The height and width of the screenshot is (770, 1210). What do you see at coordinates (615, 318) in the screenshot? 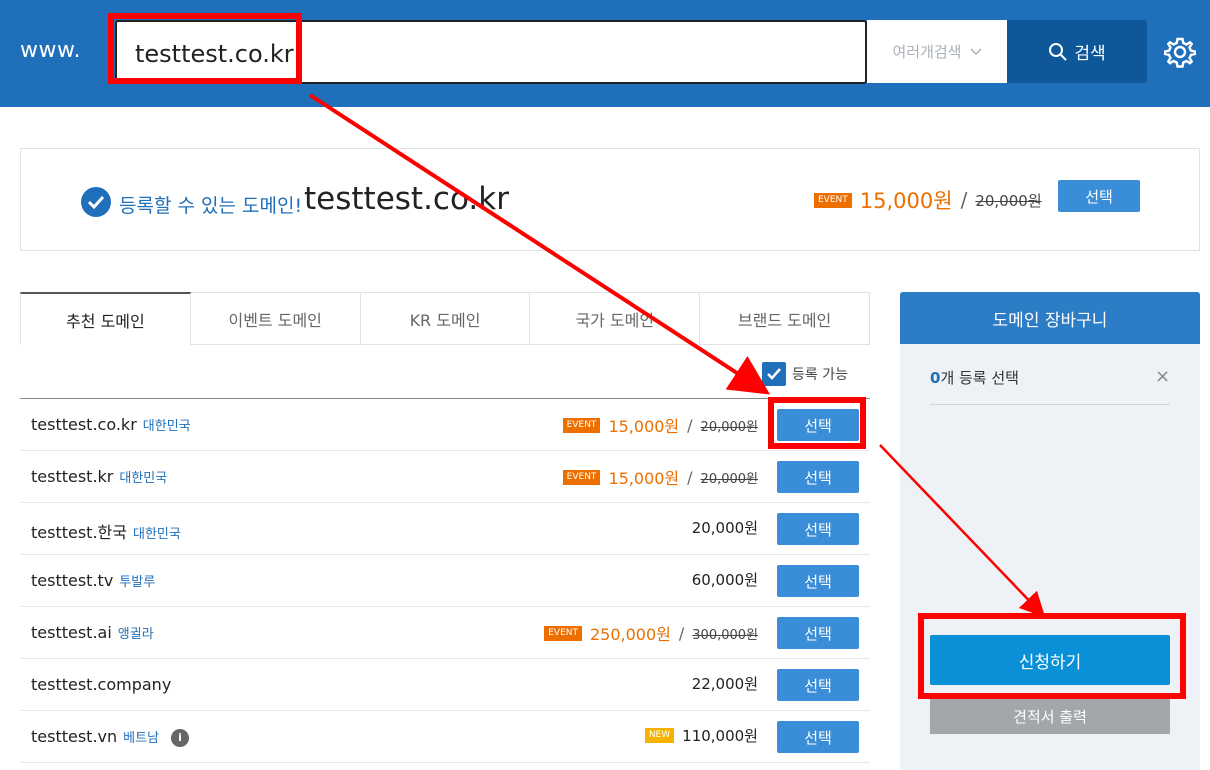
I see `tab-country: 국가 도메인` at bounding box center [615, 318].